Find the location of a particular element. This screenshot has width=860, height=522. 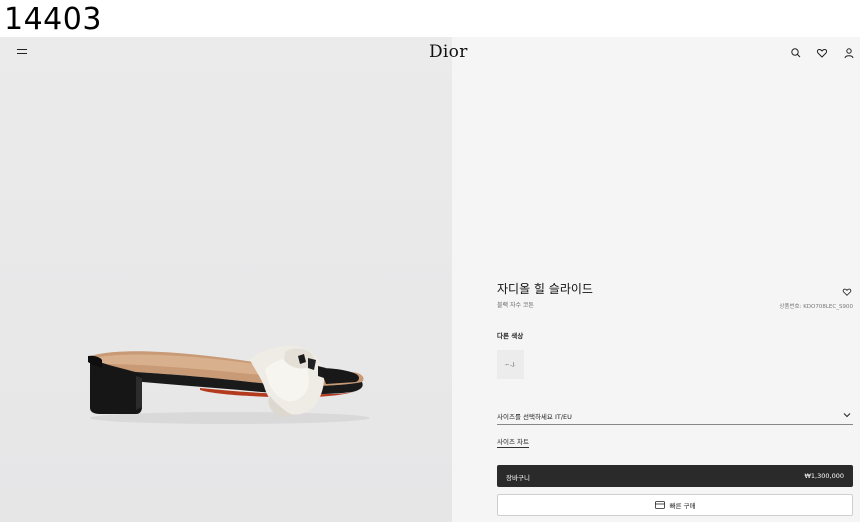

other-colors-label: 다른 색상 is located at coordinates (510, 336).